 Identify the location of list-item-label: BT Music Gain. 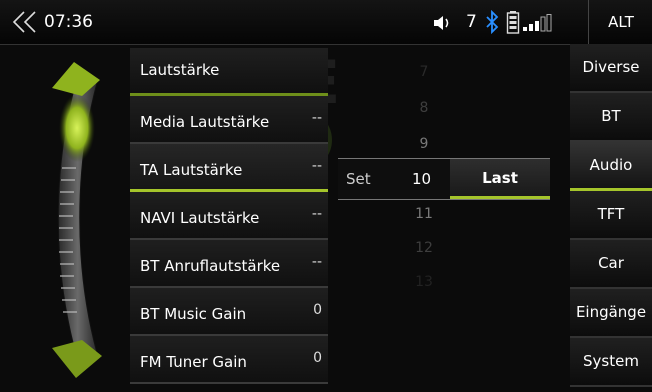
(193, 314).